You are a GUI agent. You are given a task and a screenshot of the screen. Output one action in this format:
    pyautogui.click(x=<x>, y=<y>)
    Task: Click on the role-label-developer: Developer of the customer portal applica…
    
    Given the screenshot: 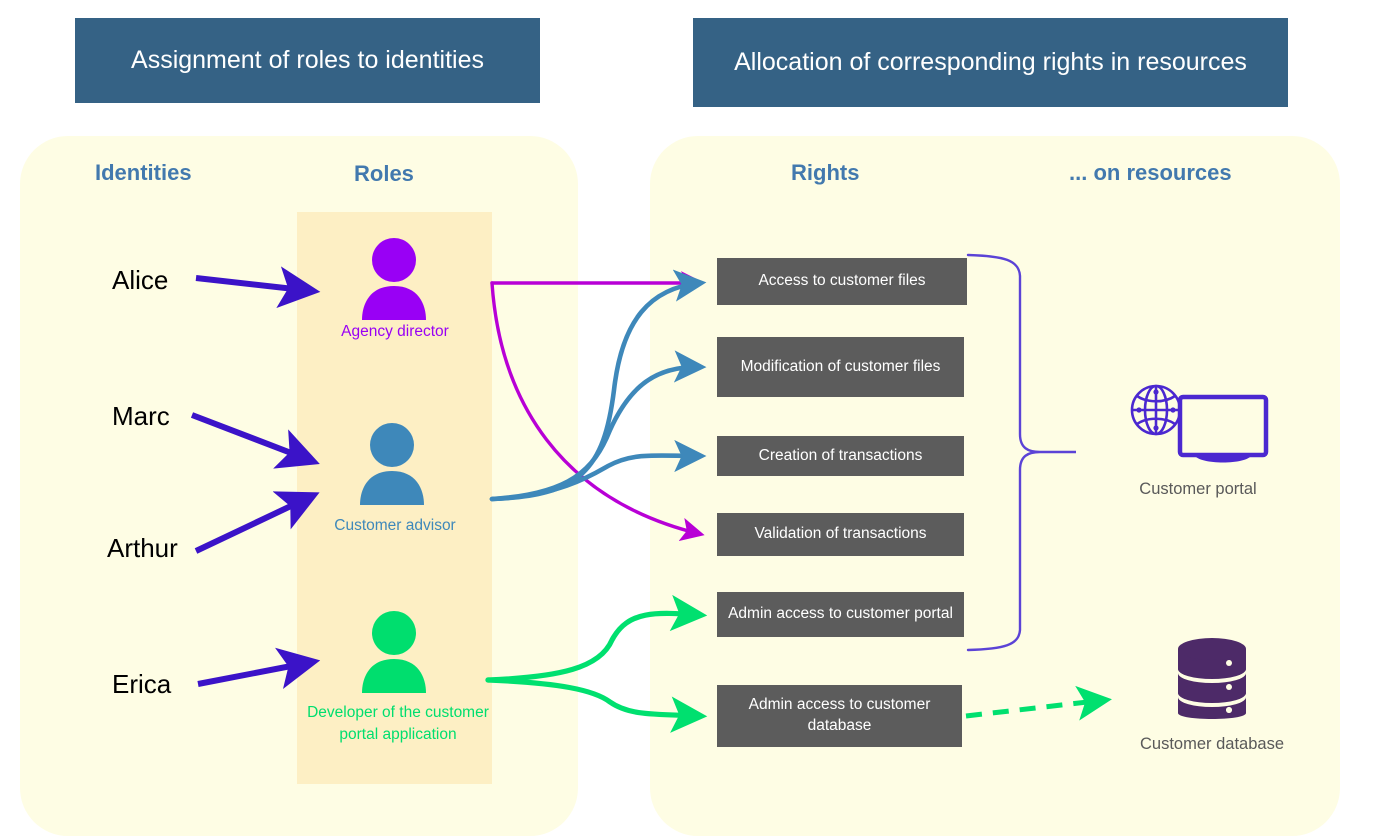 What is the action you would take?
    pyautogui.click(x=398, y=724)
    